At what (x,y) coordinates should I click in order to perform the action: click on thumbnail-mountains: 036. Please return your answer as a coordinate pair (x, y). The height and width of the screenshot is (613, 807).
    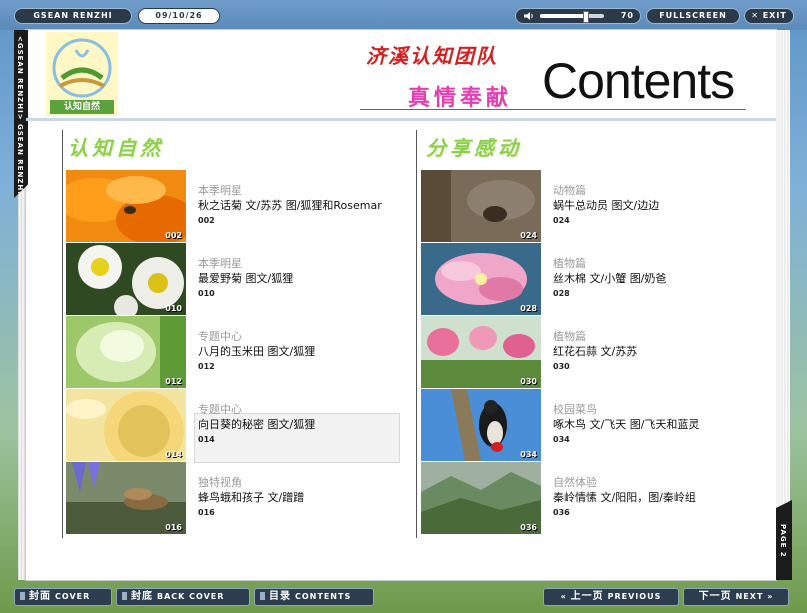
    Looking at the image, I should click on (481, 498).